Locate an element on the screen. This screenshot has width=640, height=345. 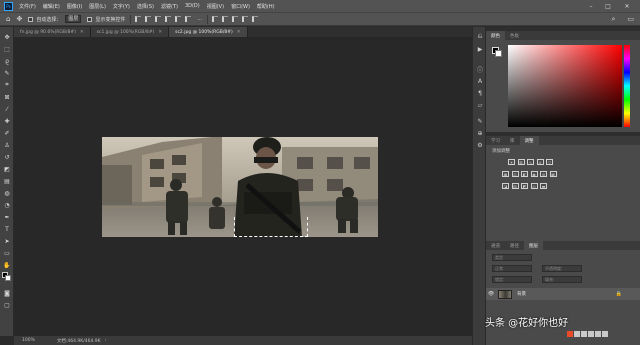
info-icon: ⓘ is located at coordinates (480, 69).